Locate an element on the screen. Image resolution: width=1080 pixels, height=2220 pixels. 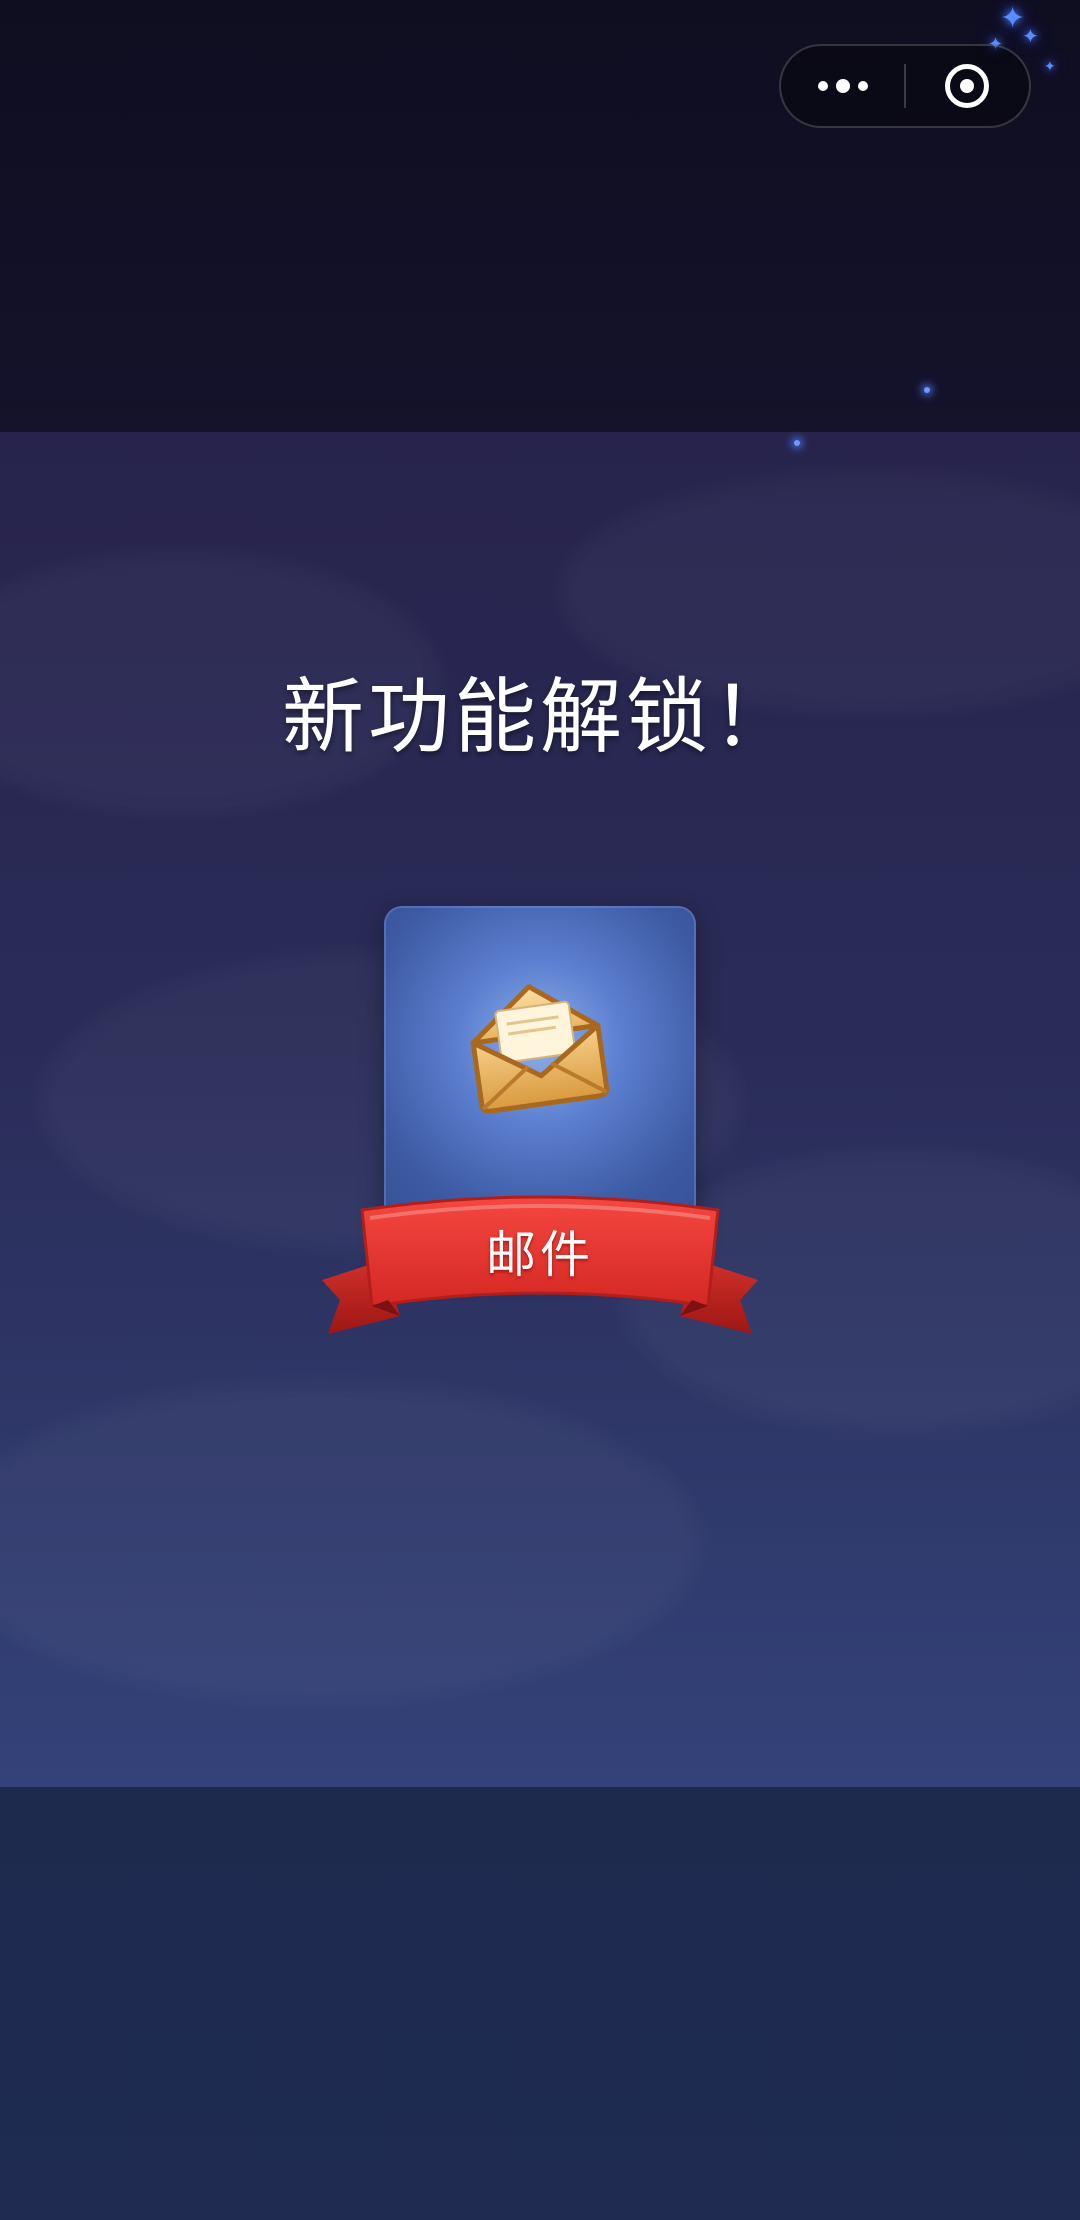
more-menu-button is located at coordinates (842, 86).